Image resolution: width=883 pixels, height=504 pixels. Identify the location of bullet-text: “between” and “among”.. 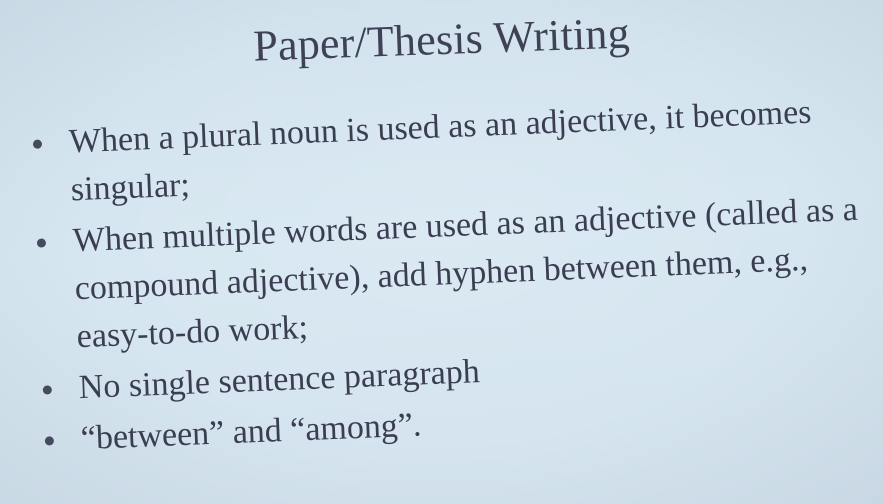
(251, 432).